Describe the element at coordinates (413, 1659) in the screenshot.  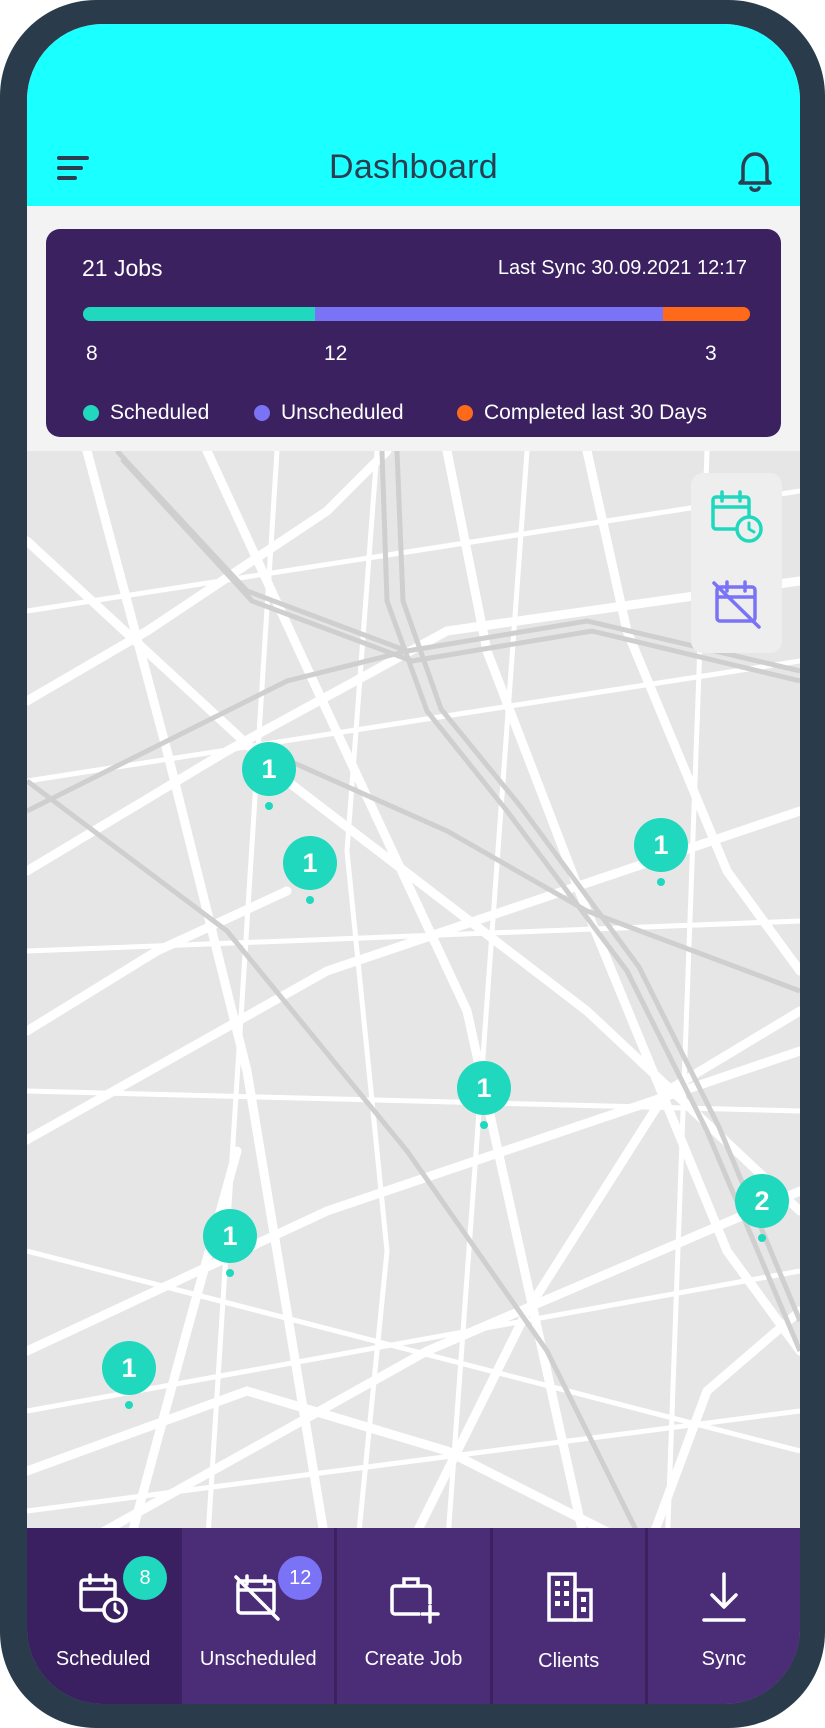
I see `nav-label: Create Job` at that location.